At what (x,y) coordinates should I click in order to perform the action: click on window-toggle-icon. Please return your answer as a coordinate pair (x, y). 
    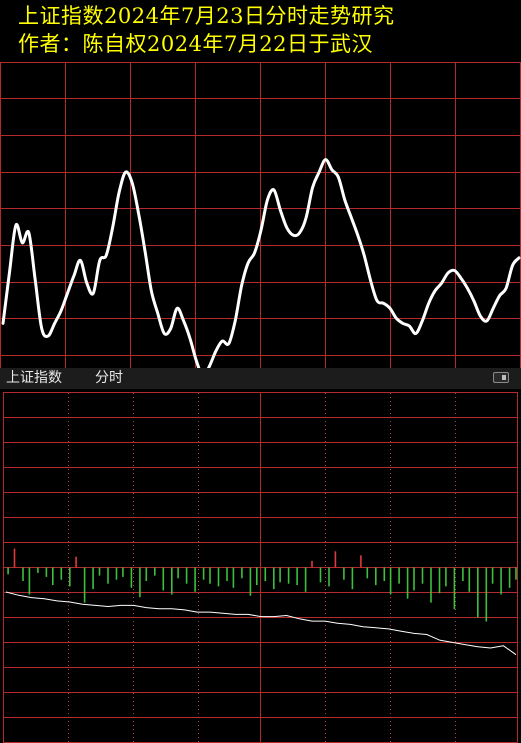
    Looking at the image, I should click on (501, 377).